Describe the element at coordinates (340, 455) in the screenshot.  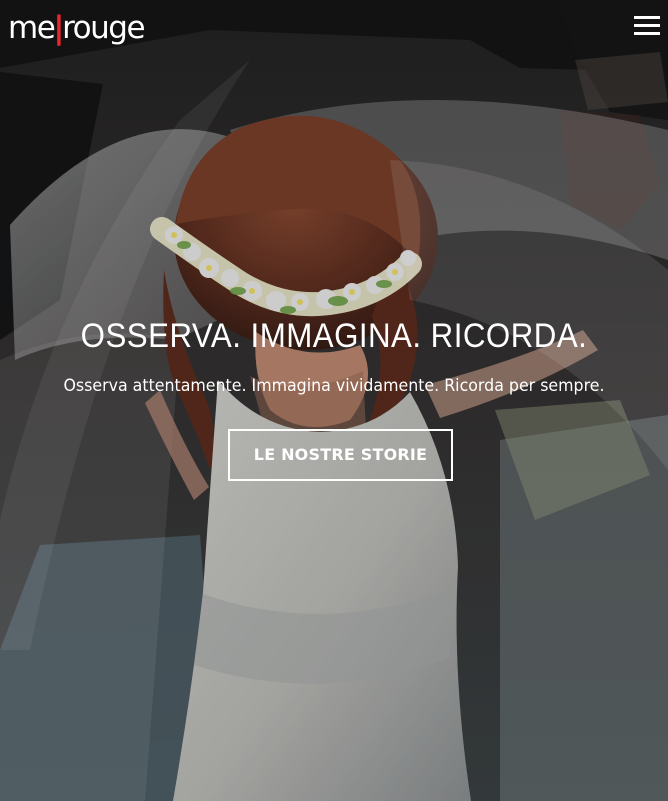
I see `our-stories-button: LE NOSTRE STORIE` at that location.